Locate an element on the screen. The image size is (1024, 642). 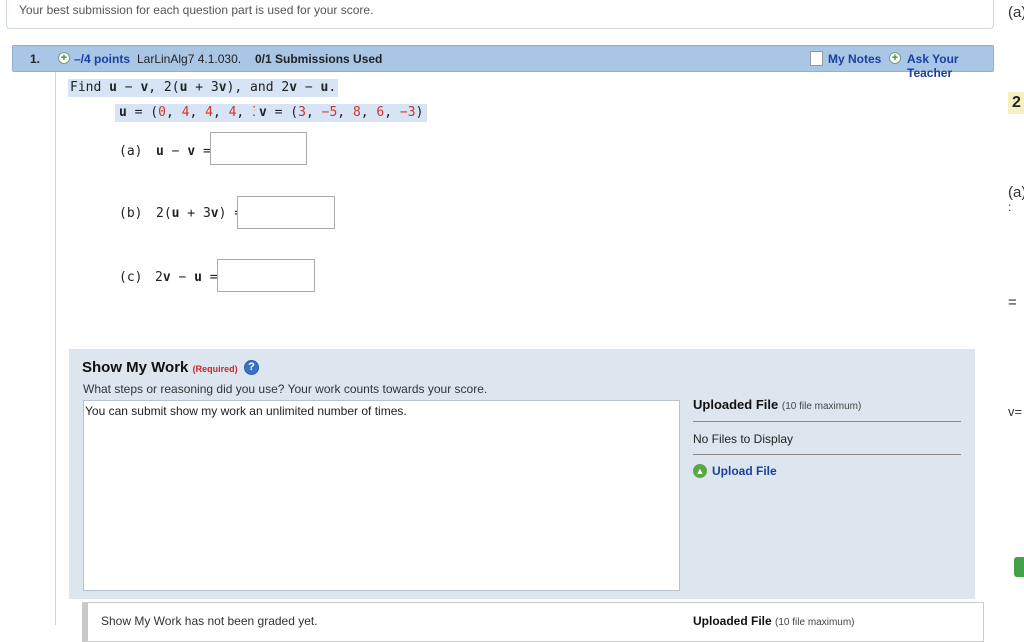
graded-uploaded-file-title: Uploaded File (10 file maximum) is located at coordinates (774, 621).